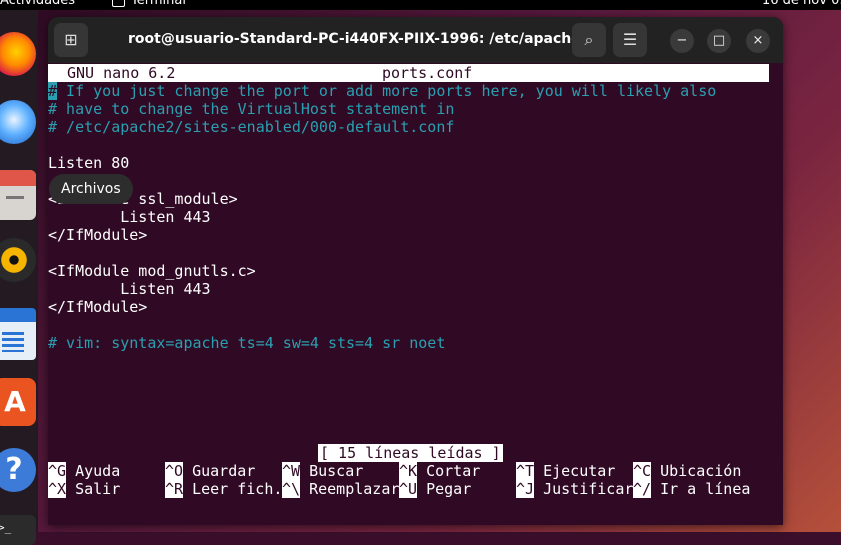 This screenshot has height=545, width=841. What do you see at coordinates (18, 195) in the screenshot?
I see `files-icon` at bounding box center [18, 195].